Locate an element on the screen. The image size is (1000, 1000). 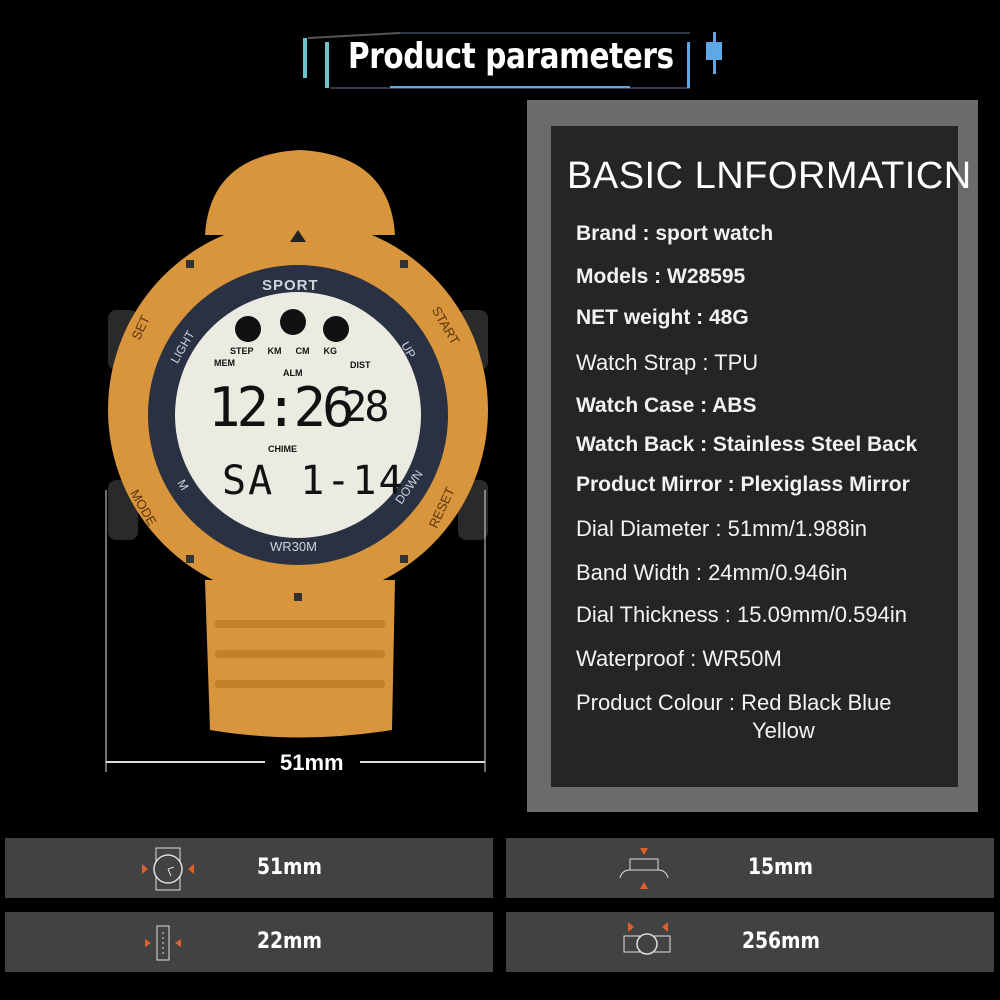
spec-value: 22mm is located at coordinates (289, 941).